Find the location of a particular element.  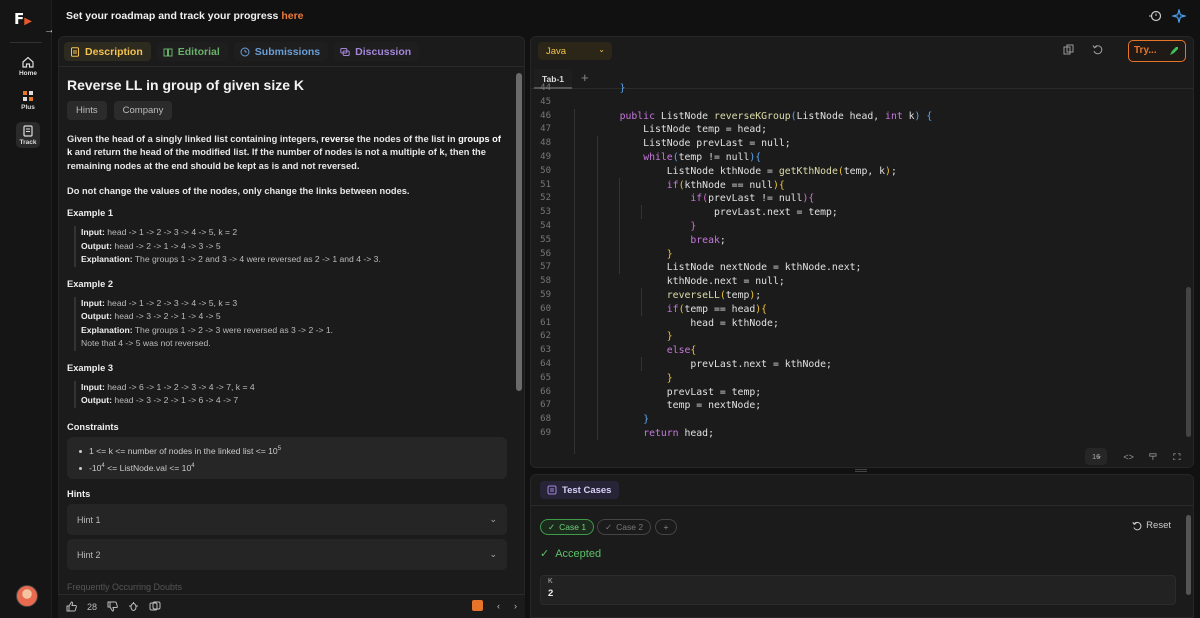

reset-icon is located at coordinates (1097, 49).